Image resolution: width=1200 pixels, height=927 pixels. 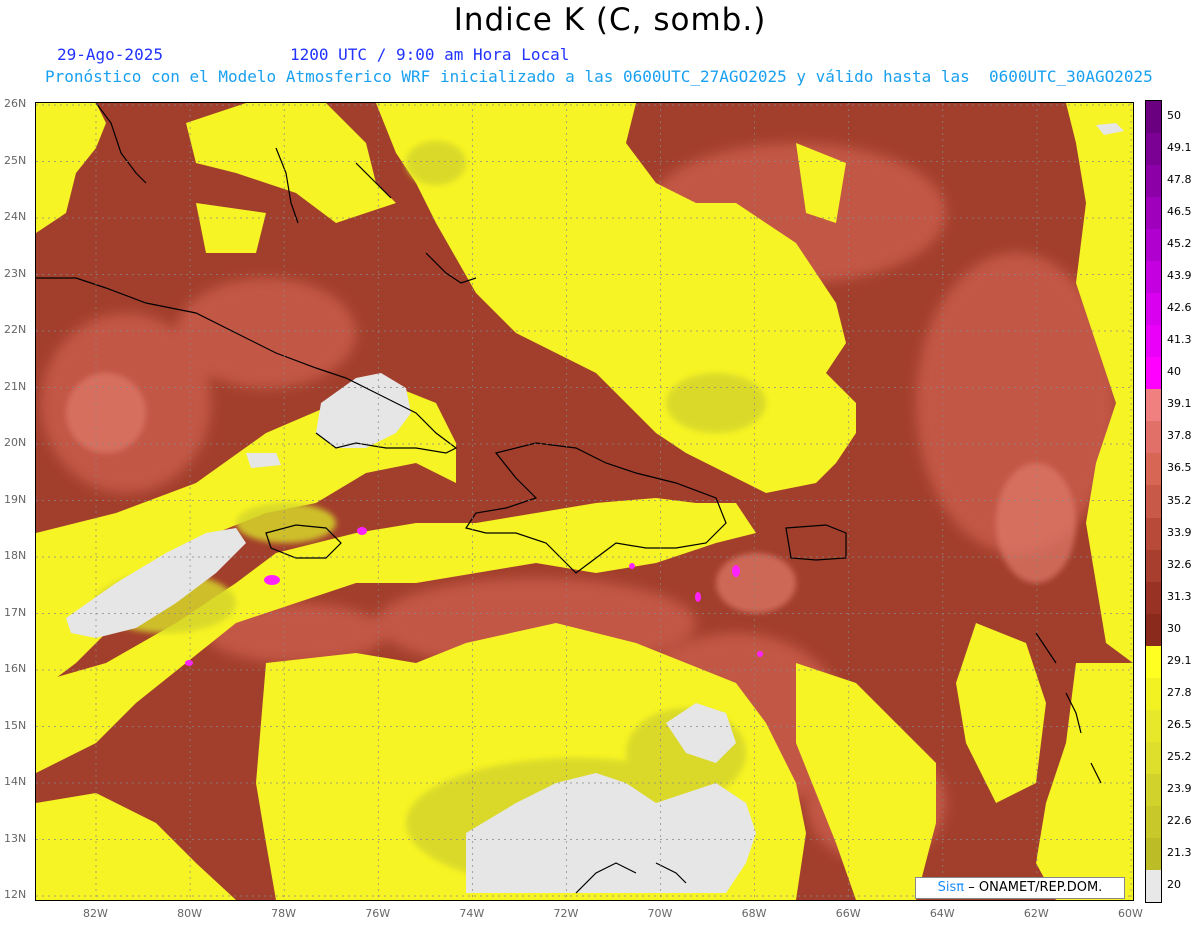 What do you see at coordinates (15, 442) in the screenshot?
I see `lat-label: 20N` at bounding box center [15, 442].